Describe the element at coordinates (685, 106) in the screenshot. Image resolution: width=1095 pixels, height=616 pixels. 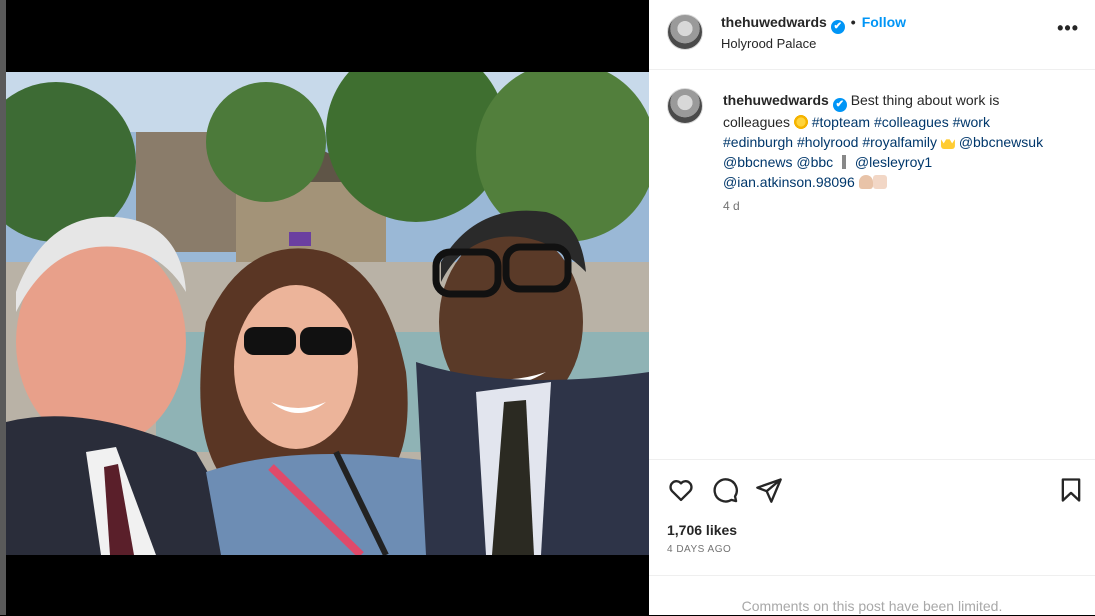
I see `caption-avatar` at that location.